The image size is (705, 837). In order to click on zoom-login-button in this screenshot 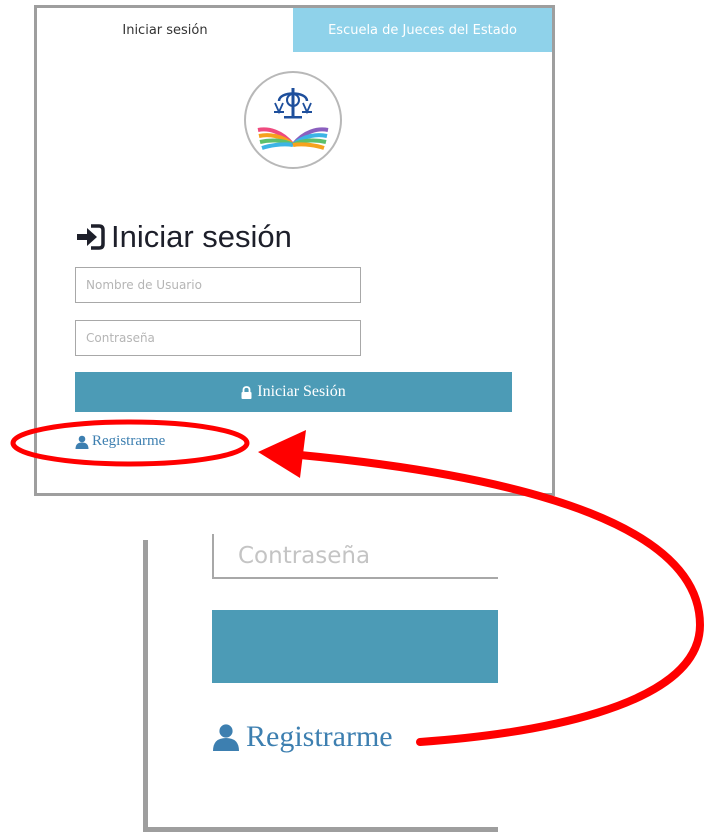, I will do `click(355, 646)`.